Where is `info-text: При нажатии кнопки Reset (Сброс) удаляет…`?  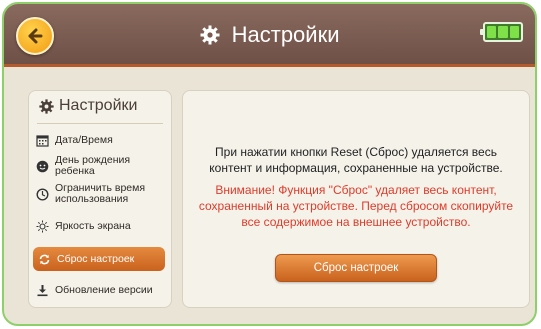
info-text: При нажатии кнопки Reset (Сброс) удаляет… is located at coordinates (356, 160).